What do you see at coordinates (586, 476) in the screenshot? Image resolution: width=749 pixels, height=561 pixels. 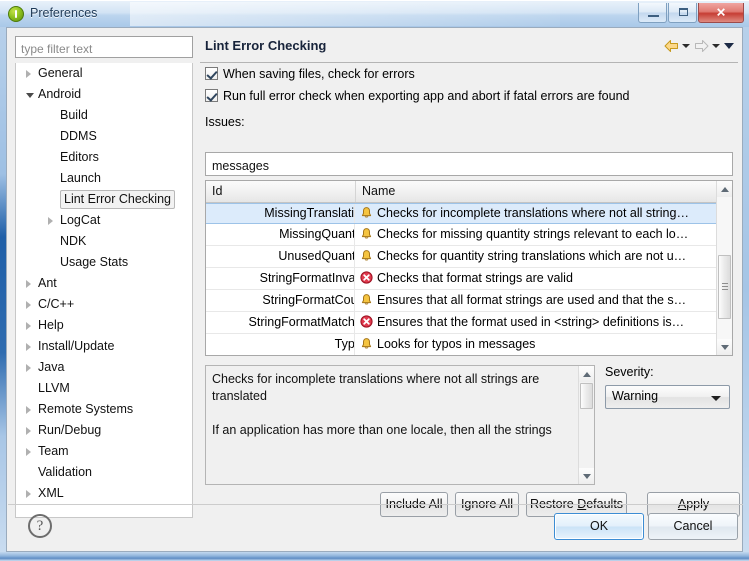 I see `desc-scroll-down-button` at bounding box center [586, 476].